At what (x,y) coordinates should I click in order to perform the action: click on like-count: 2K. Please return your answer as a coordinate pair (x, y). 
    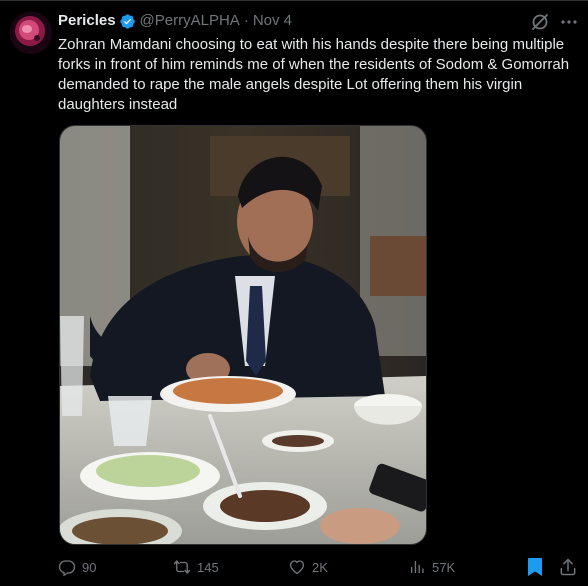
    Looking at the image, I should click on (320, 567).